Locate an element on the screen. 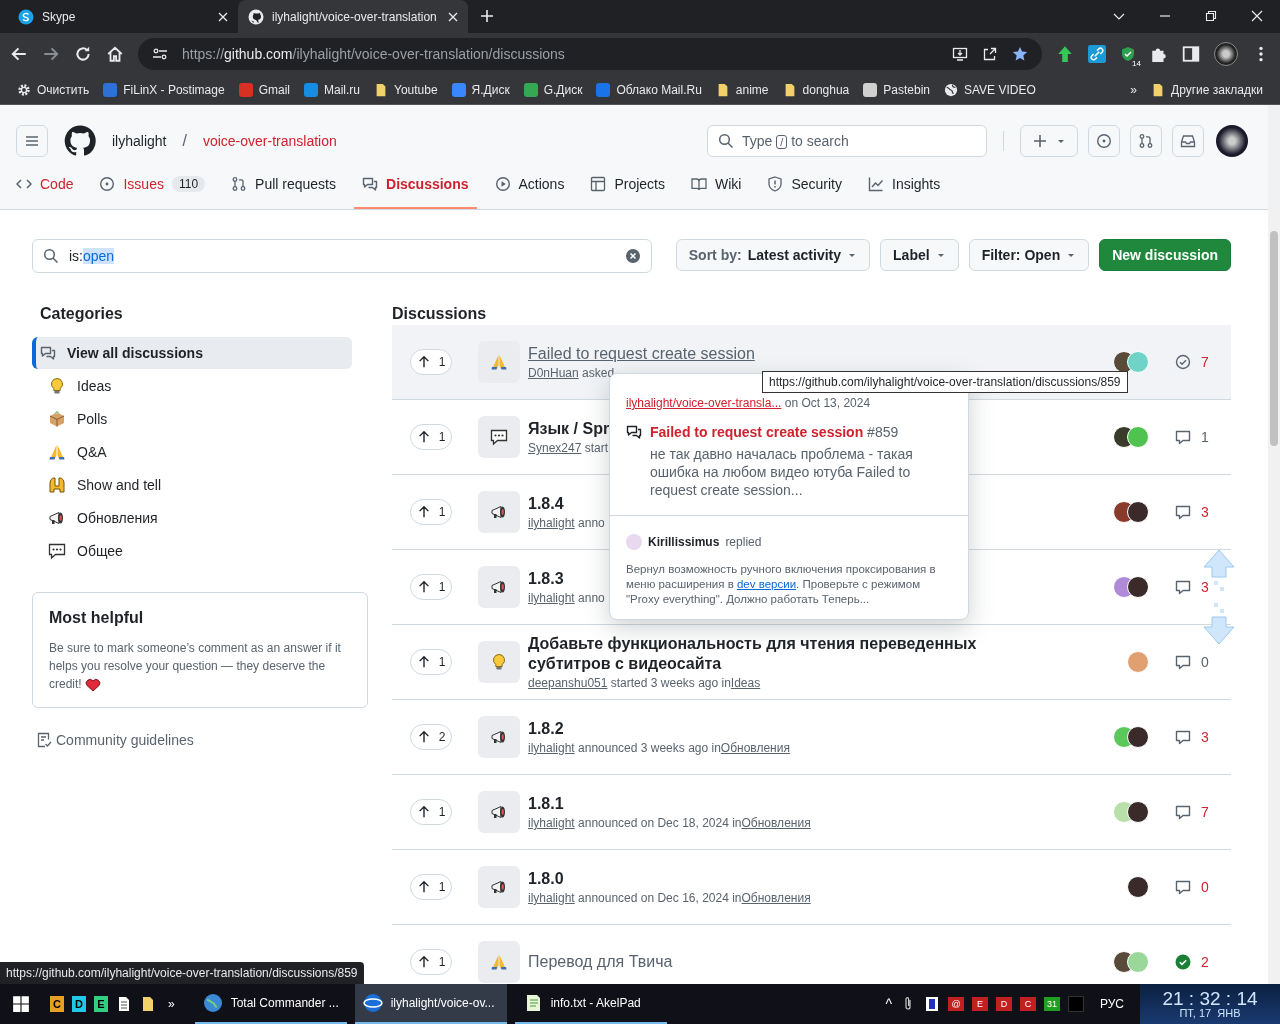 The image size is (1280, 1024). repo-tab: Insights is located at coordinates (904, 185).